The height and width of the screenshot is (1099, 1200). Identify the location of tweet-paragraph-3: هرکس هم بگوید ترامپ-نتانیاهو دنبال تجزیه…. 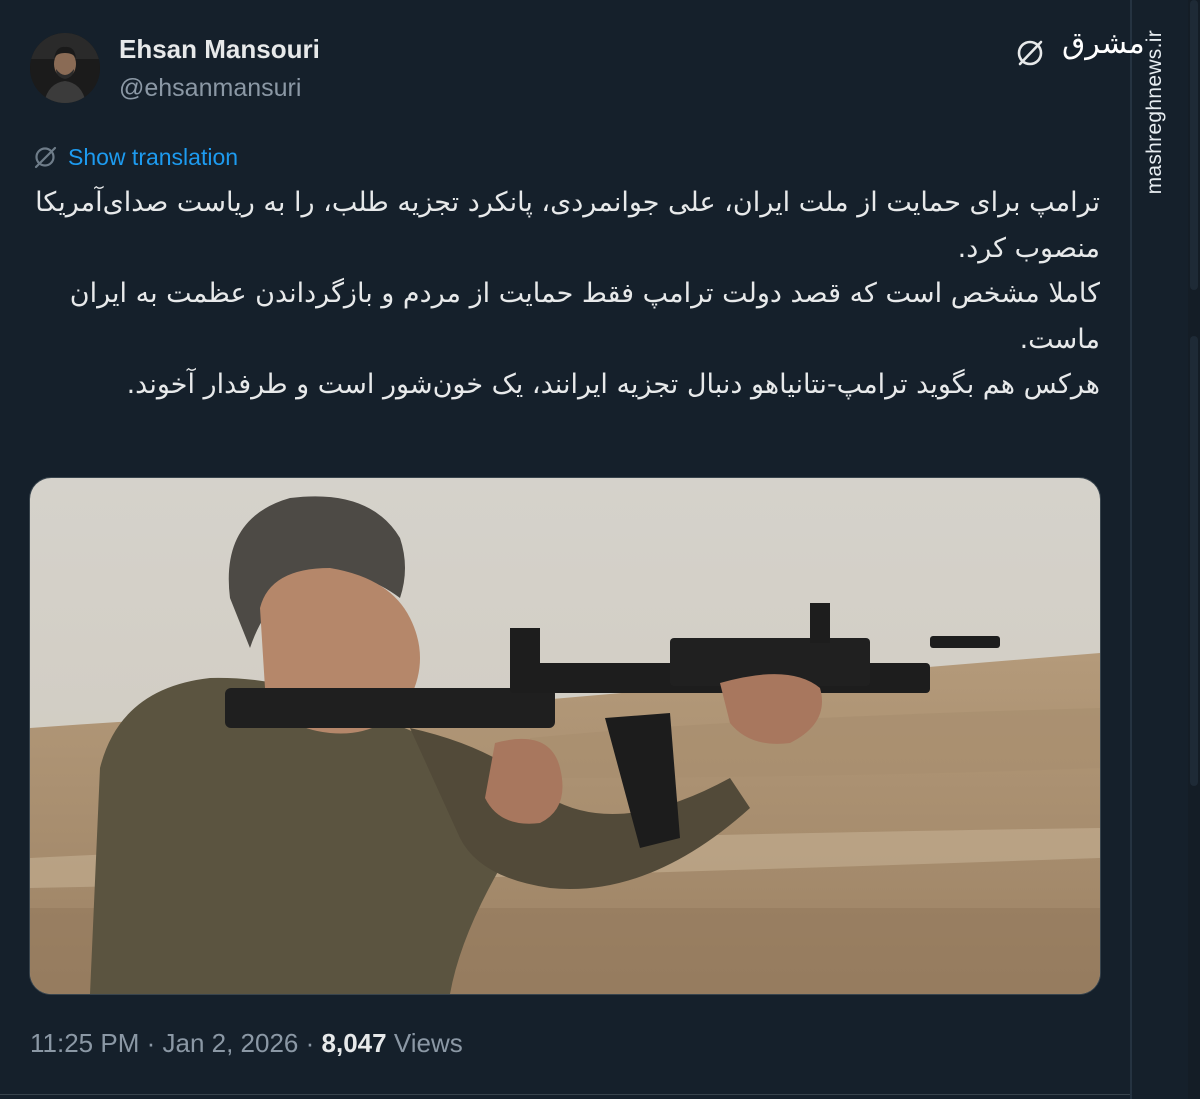
(613, 384).